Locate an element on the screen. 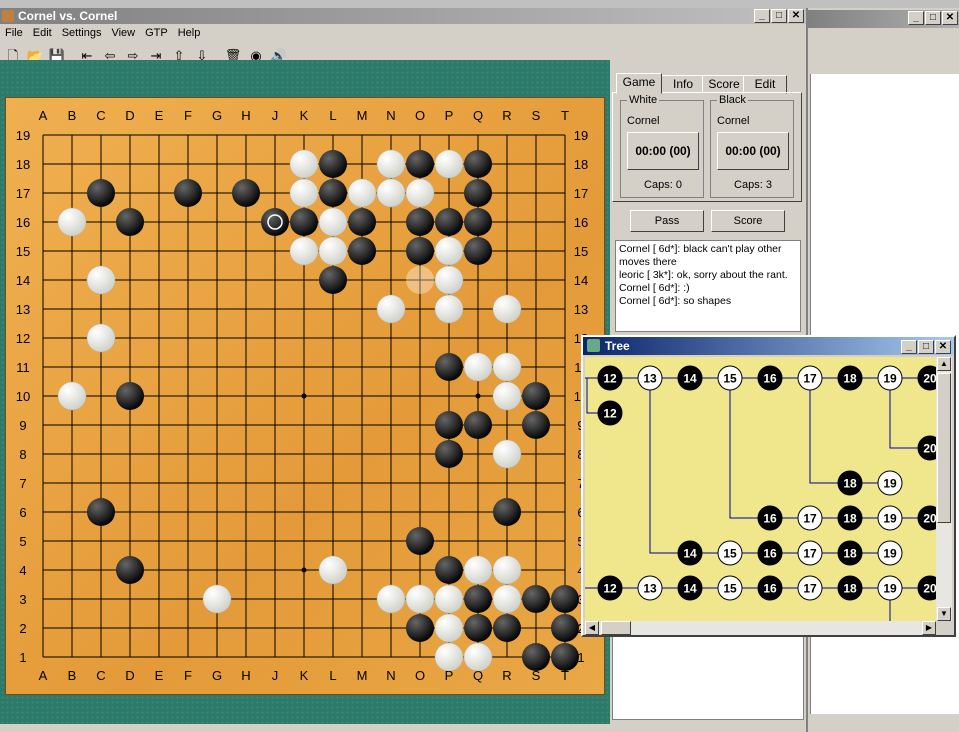 The height and width of the screenshot is (732, 959). menu-settings: Settings is located at coordinates (82, 33).